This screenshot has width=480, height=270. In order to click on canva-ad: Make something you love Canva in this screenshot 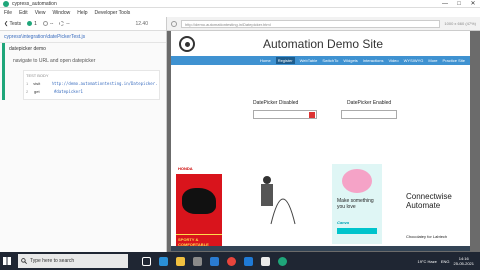, I will do `click(357, 204)`.